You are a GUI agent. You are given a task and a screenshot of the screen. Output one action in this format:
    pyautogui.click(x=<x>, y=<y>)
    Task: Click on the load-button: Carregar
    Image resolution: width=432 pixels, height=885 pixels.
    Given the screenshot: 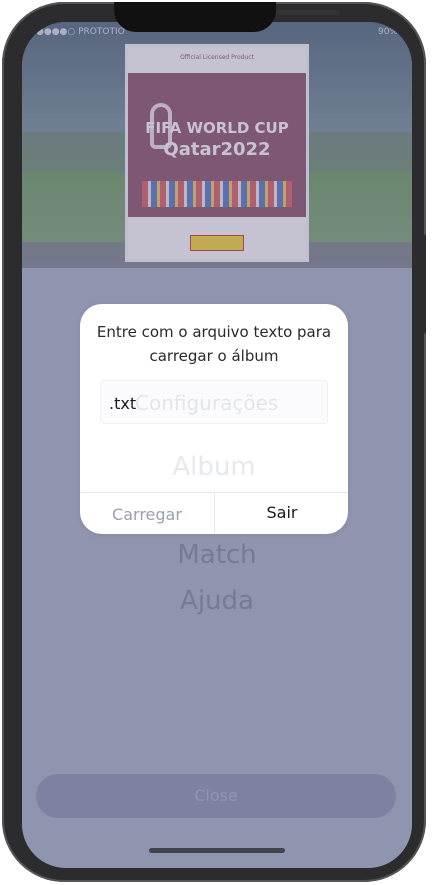 What is the action you would take?
    pyautogui.click(x=147, y=513)
    